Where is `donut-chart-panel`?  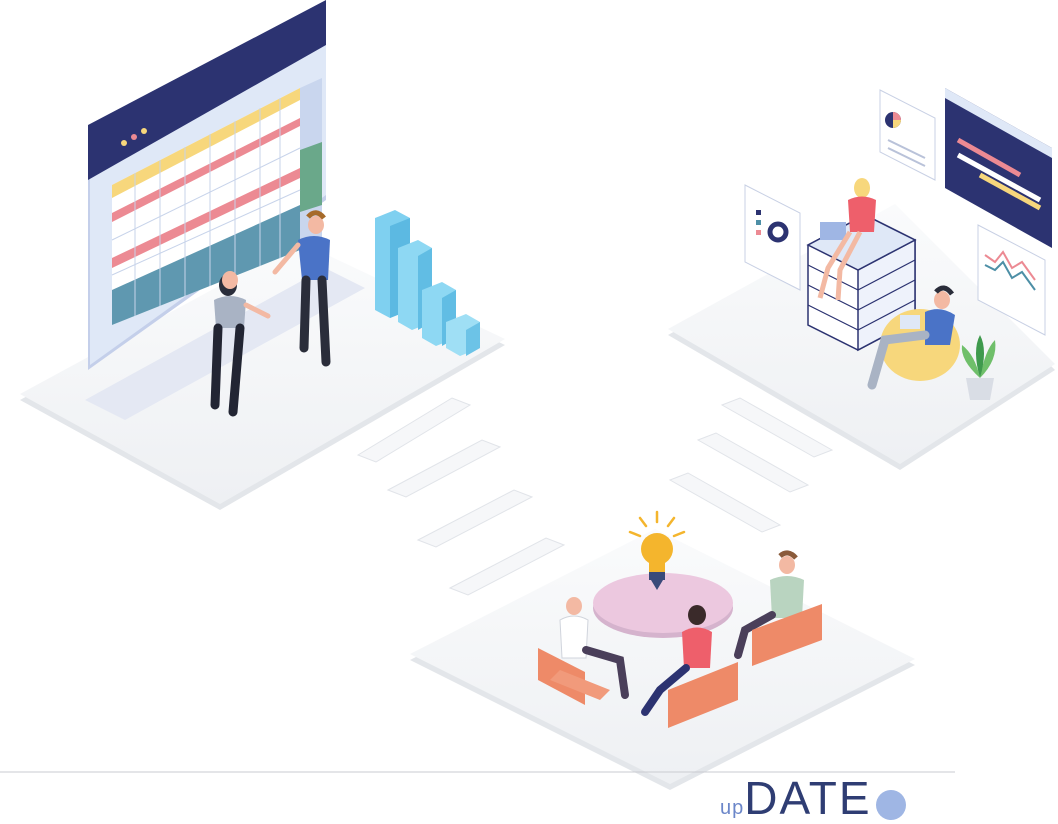 donut-chart-panel is located at coordinates (772, 237).